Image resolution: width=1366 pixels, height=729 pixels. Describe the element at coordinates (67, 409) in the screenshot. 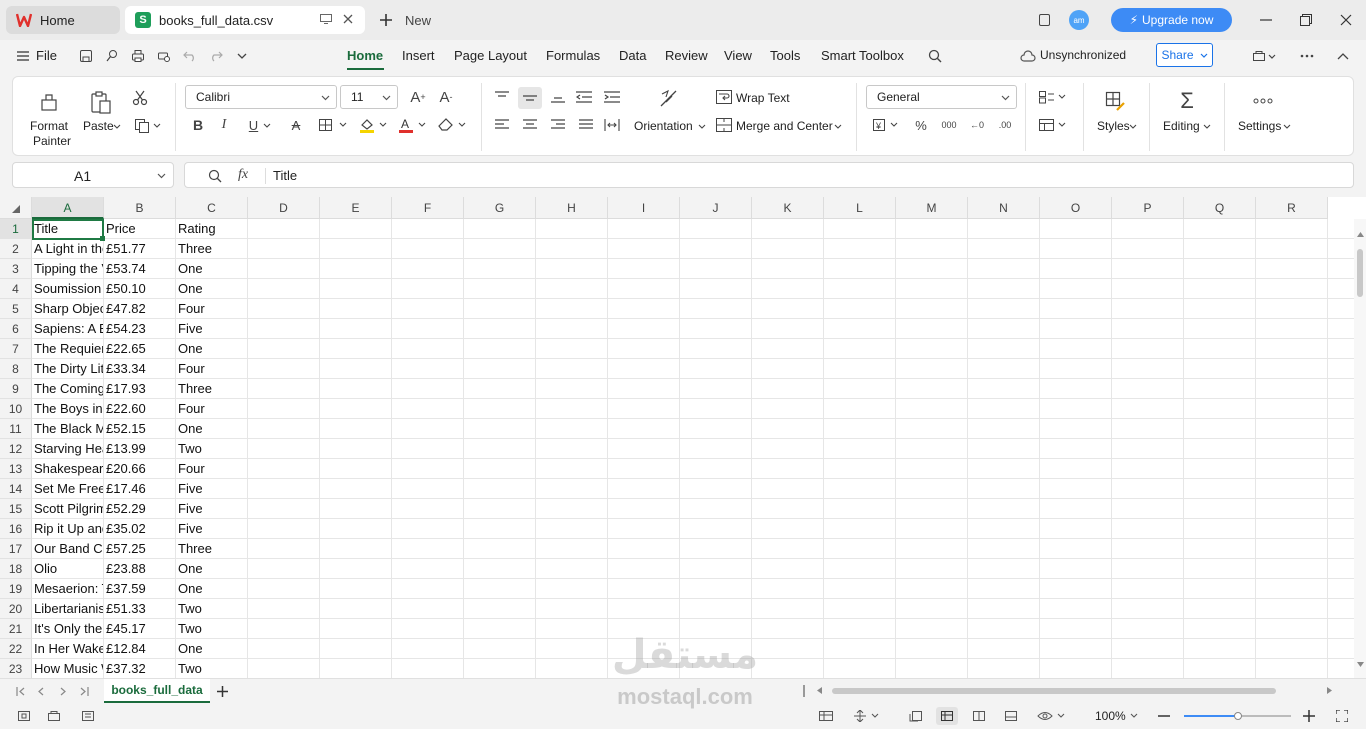

I see `cell-title: The Boys in the Boat` at that location.